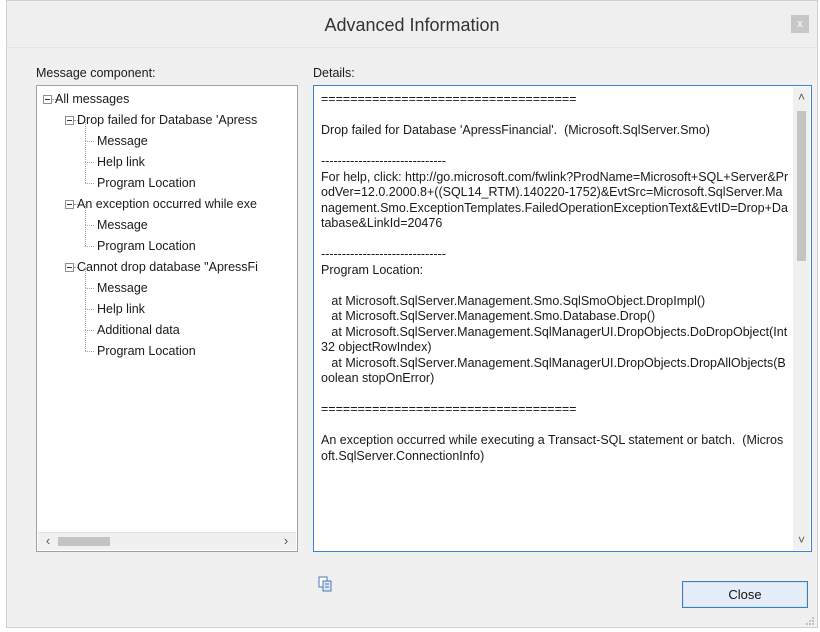 Image resolution: width=820 pixels, height=632 pixels. Describe the element at coordinates (326, 584) in the screenshot. I see `copy-icon` at that location.